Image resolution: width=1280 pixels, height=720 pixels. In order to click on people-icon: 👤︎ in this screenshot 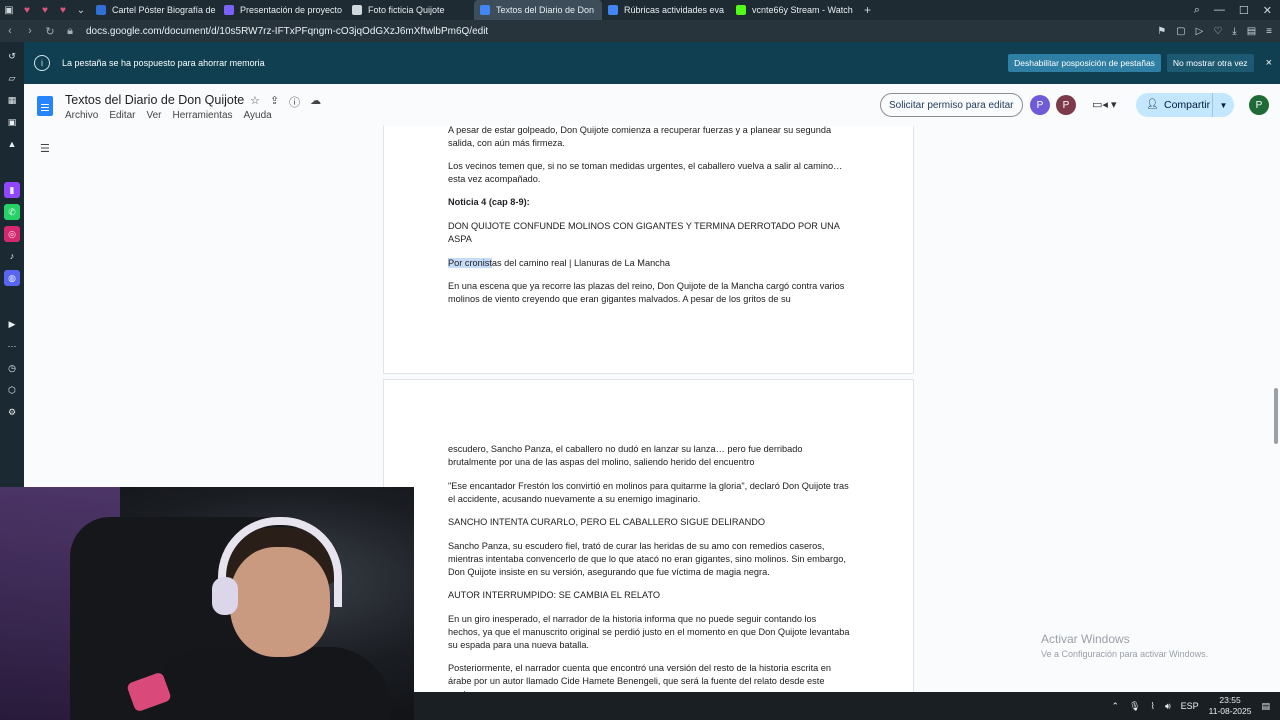, I will do `click(1152, 104)`.